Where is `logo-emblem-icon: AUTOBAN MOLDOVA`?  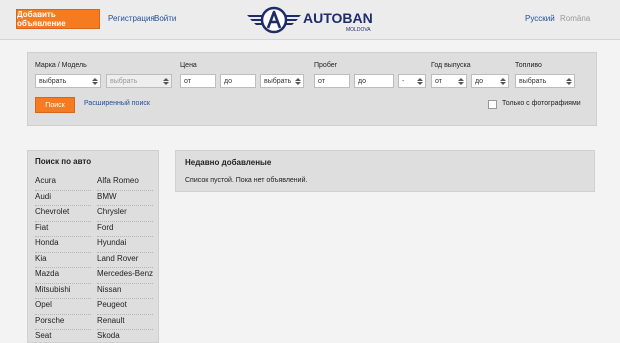 logo-emblem-icon: AUTOBAN MOLDOVA is located at coordinates (310, 20).